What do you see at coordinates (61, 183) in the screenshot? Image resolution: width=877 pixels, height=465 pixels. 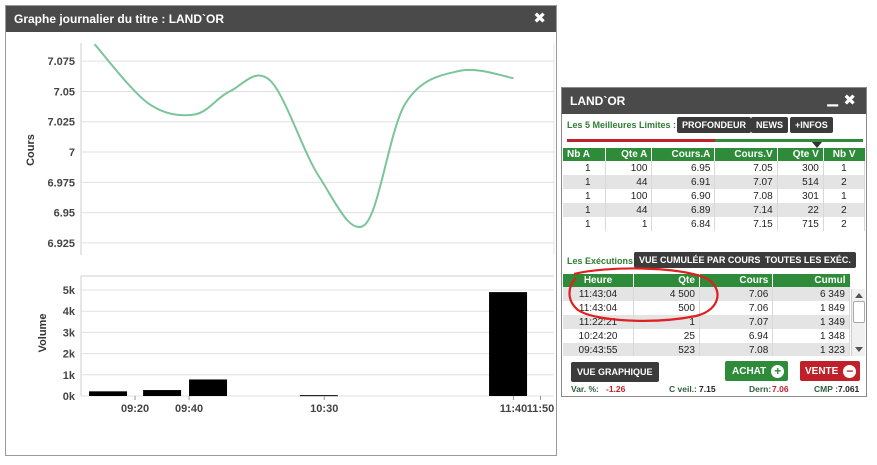 I see `price-tick-label: 6.975` at bounding box center [61, 183].